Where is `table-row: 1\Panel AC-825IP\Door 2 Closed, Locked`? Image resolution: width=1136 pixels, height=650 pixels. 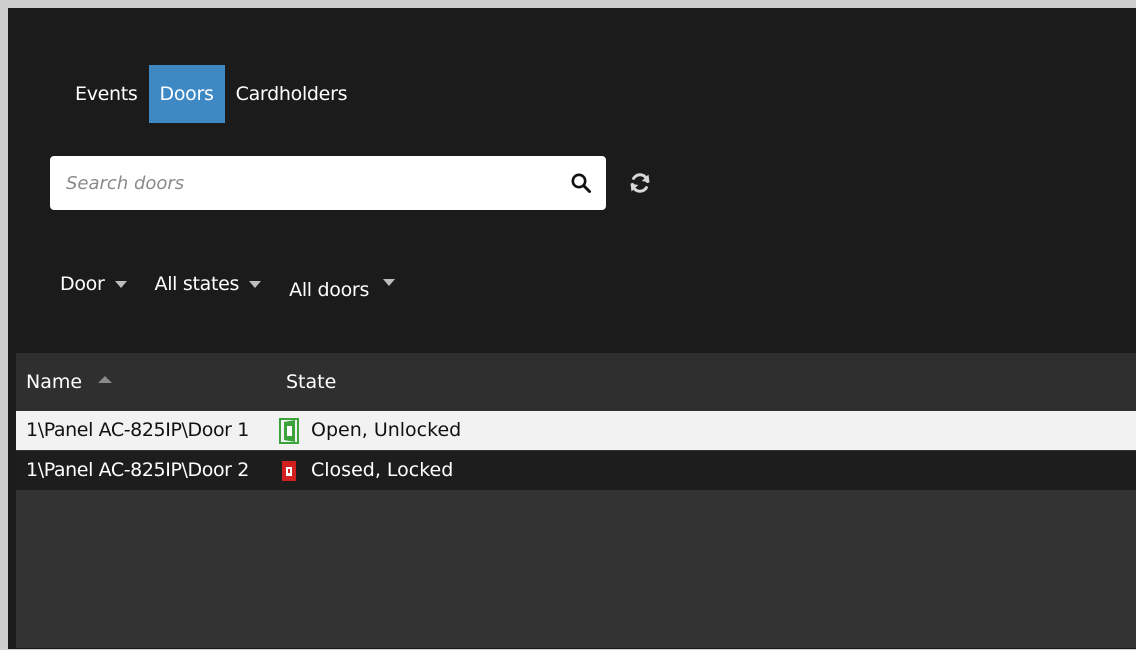
table-row: 1\Panel AC-825IP\Door 2 Closed, Locked is located at coordinates (576, 470).